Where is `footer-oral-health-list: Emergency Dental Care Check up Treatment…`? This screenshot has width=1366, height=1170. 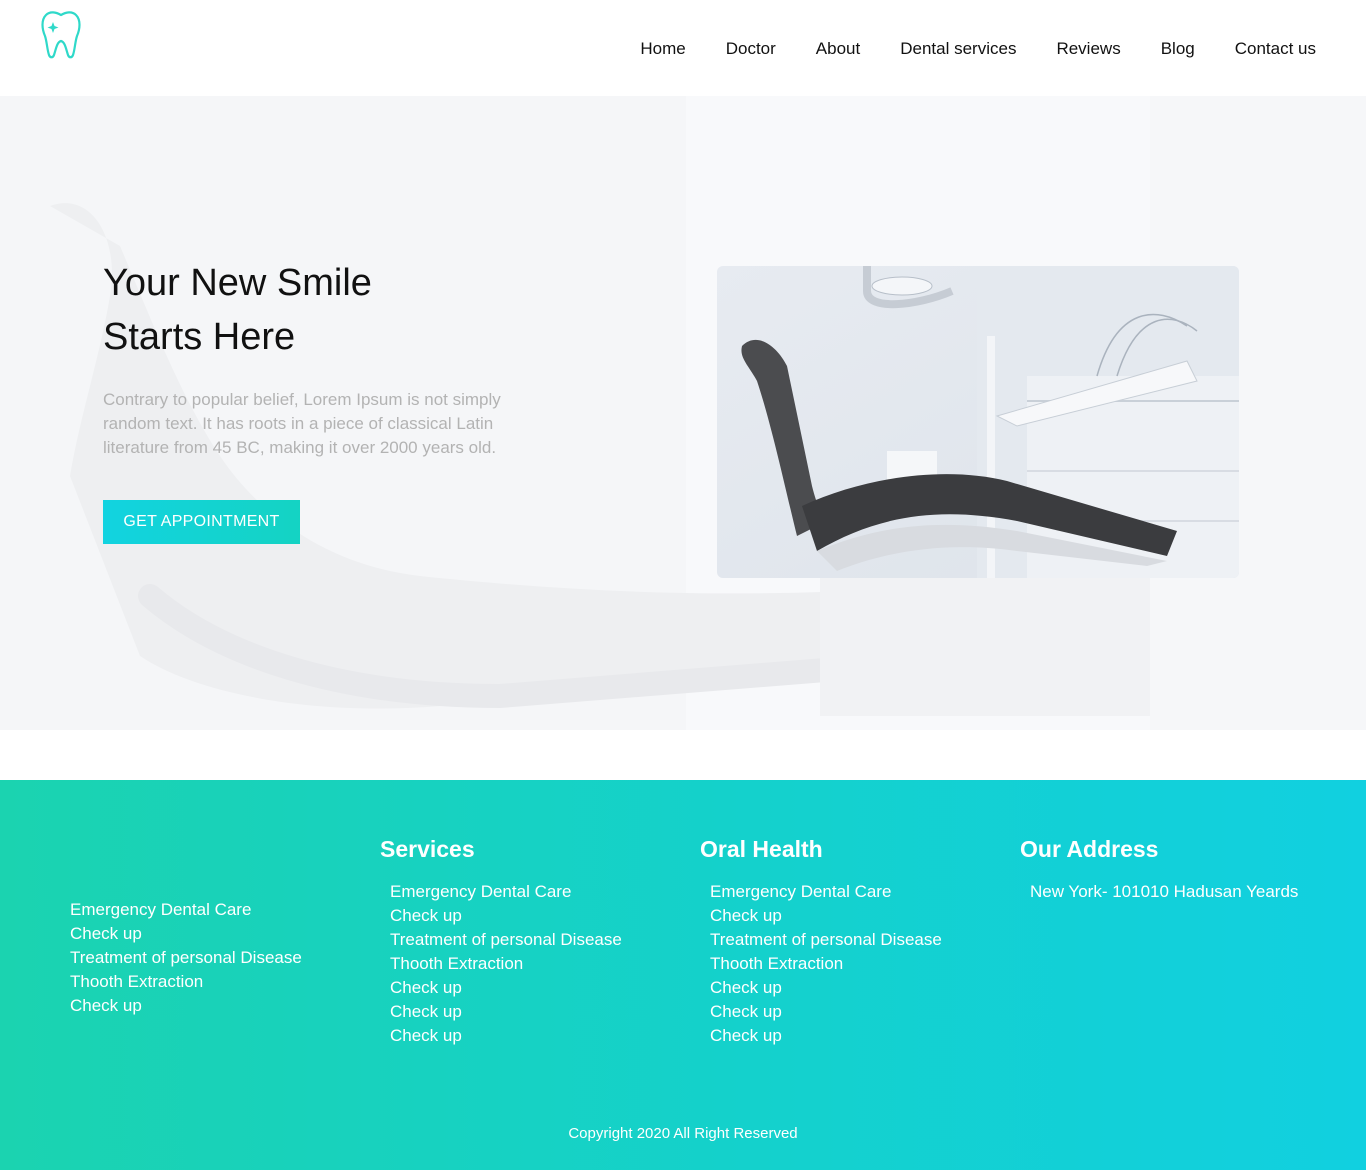 footer-oral-health-list: Emergency Dental Care Check up Treatment… is located at coordinates (821, 964).